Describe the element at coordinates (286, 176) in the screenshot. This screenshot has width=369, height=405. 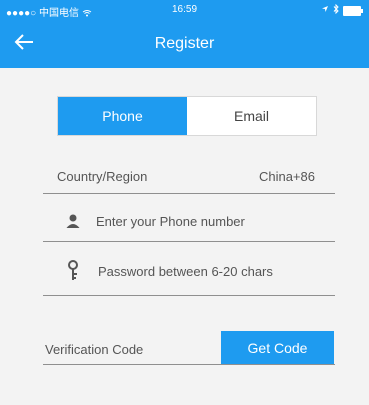
I see `country-region-value: China+86` at that location.